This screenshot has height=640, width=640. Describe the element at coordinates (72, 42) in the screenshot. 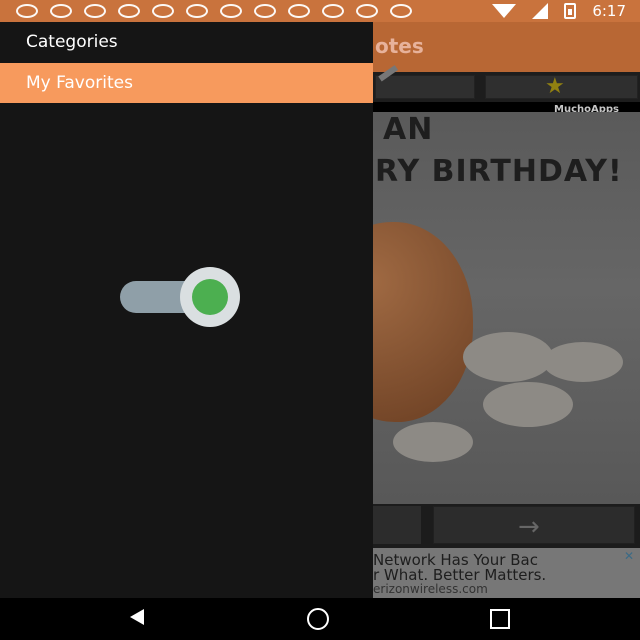

I see `drawer-item-label: Categories` at that location.